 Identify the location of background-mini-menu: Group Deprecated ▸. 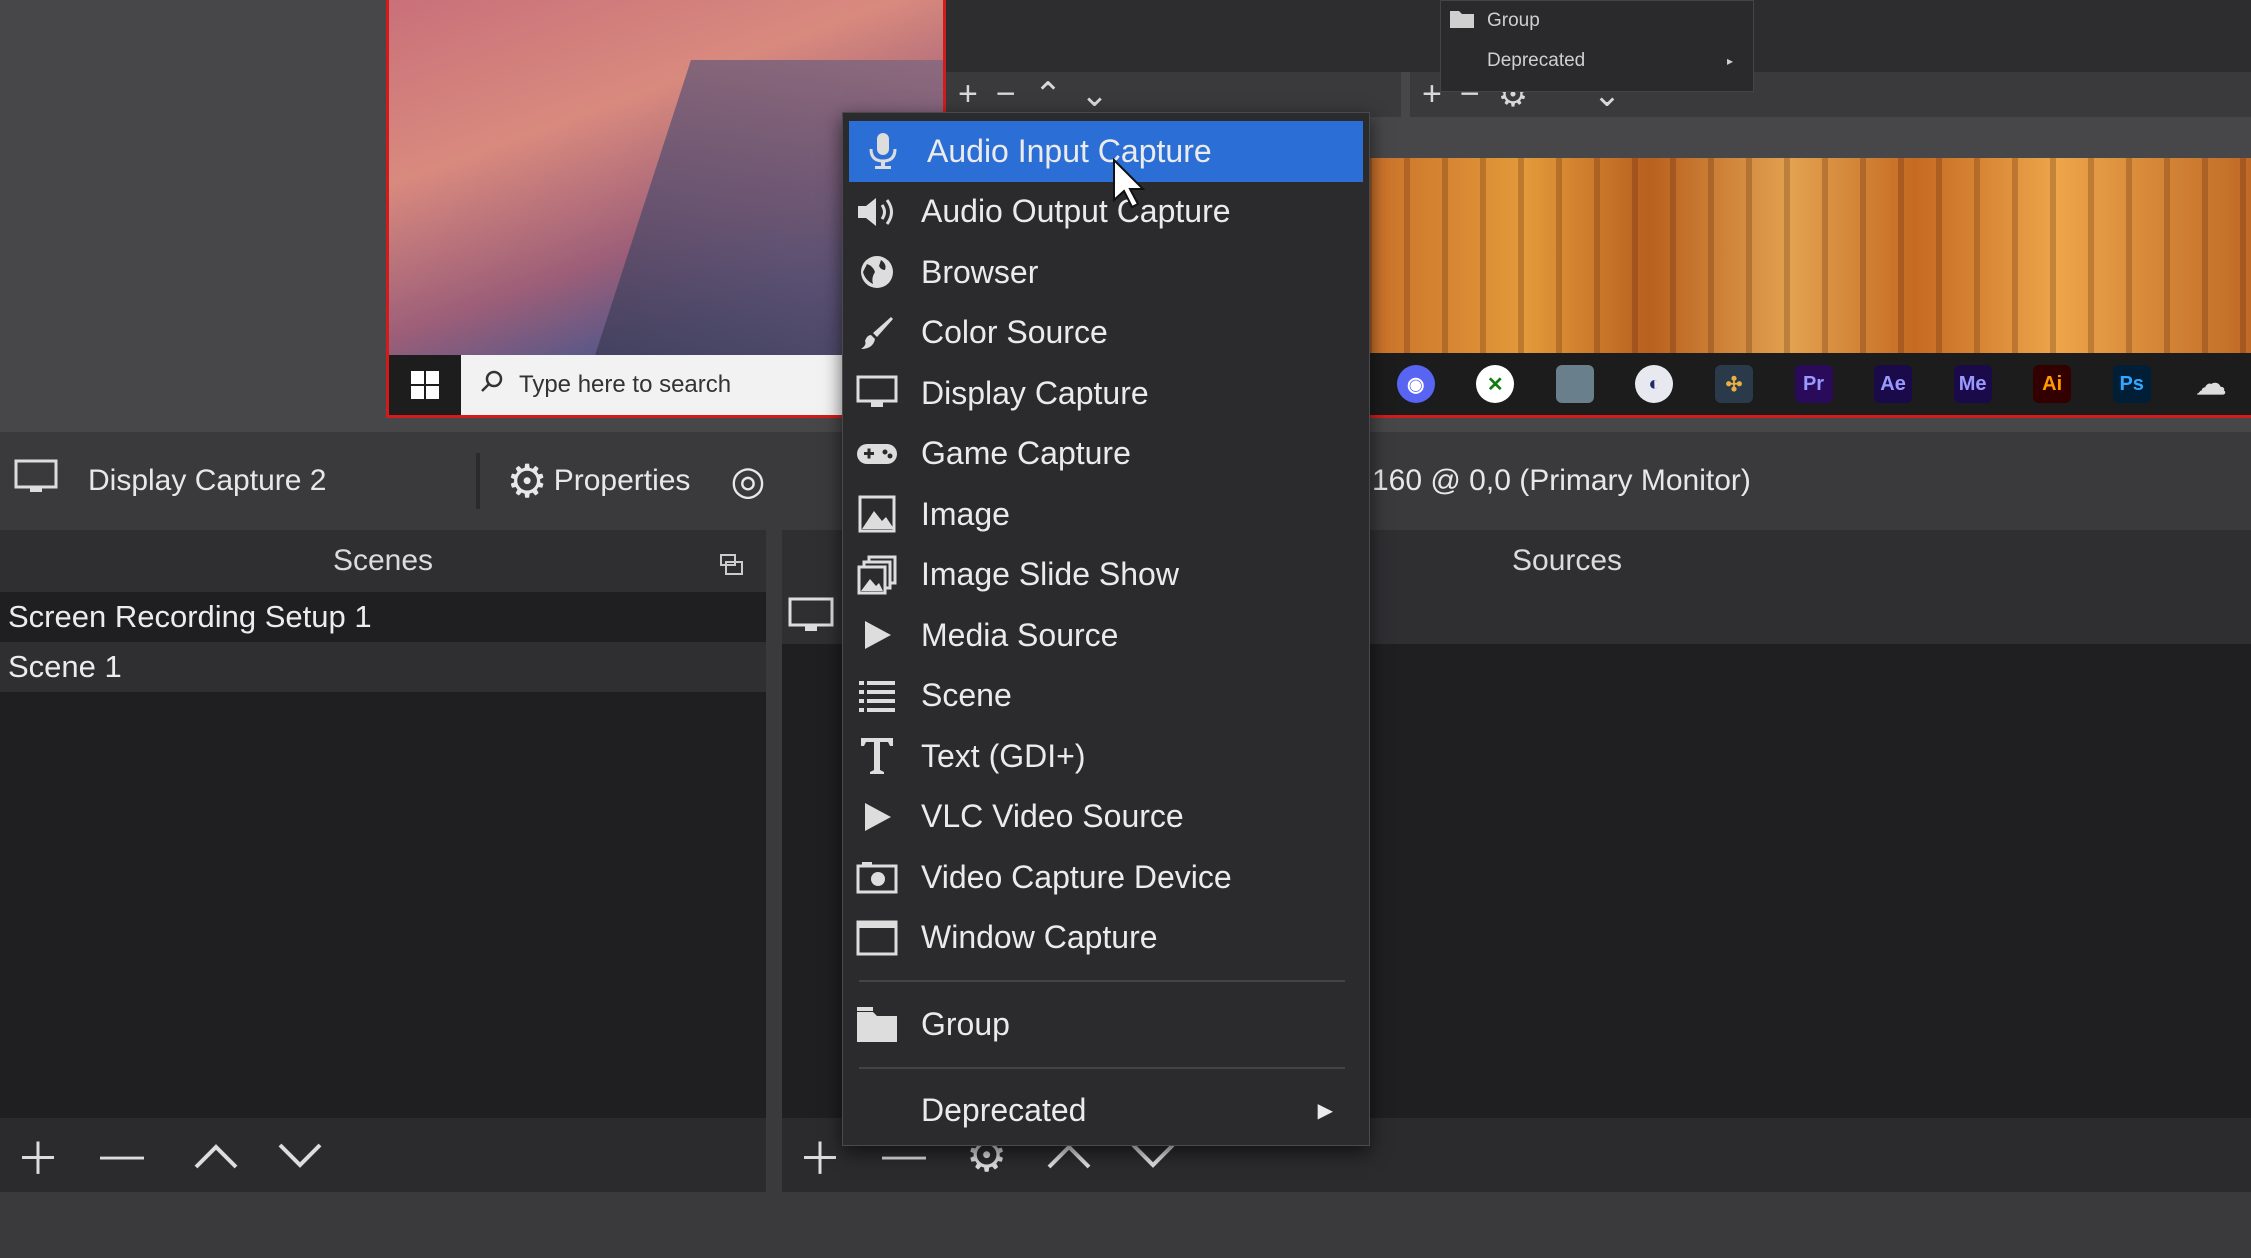
(1597, 46).